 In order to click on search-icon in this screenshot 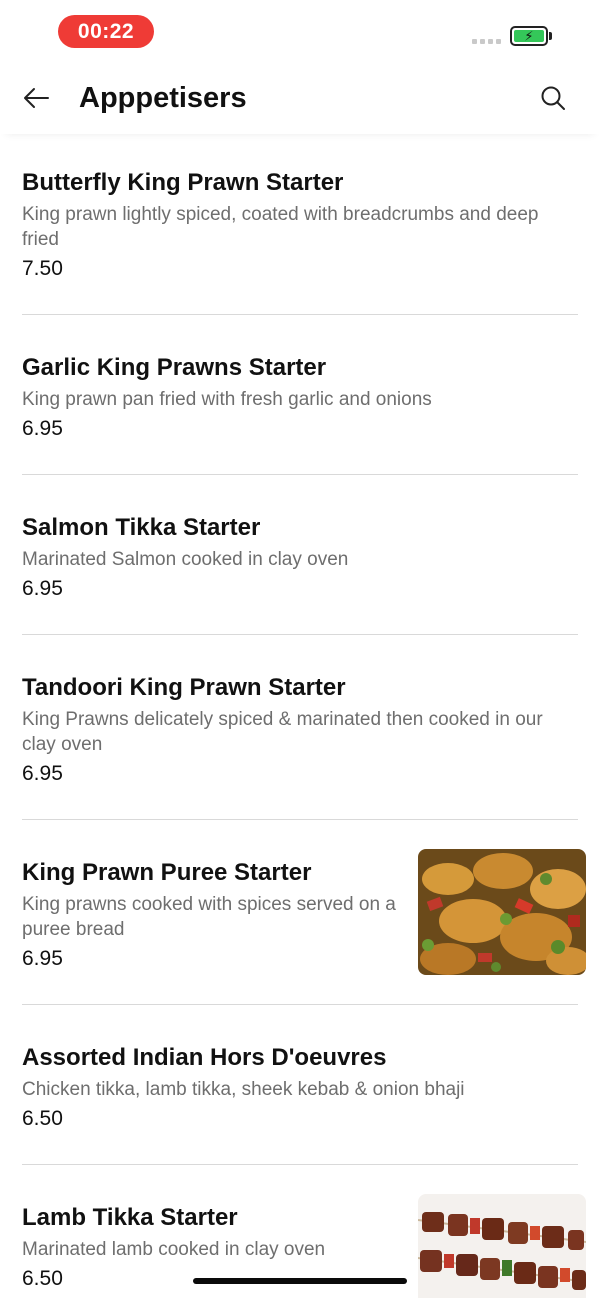, I will do `click(553, 98)`.